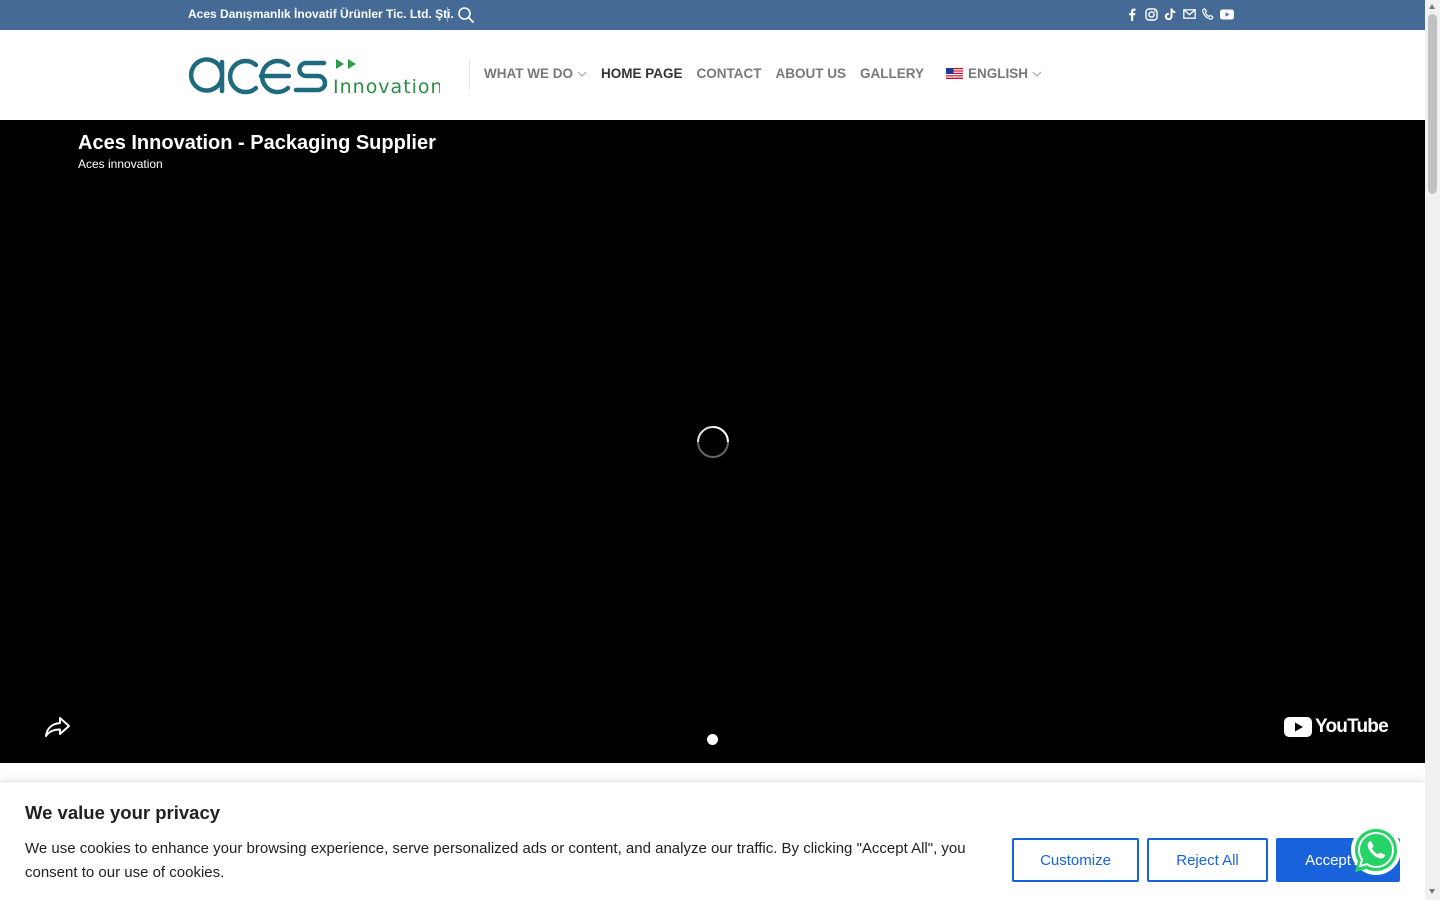 The height and width of the screenshot is (900, 1440). I want to click on nav-label: ABOUT US, so click(811, 73).